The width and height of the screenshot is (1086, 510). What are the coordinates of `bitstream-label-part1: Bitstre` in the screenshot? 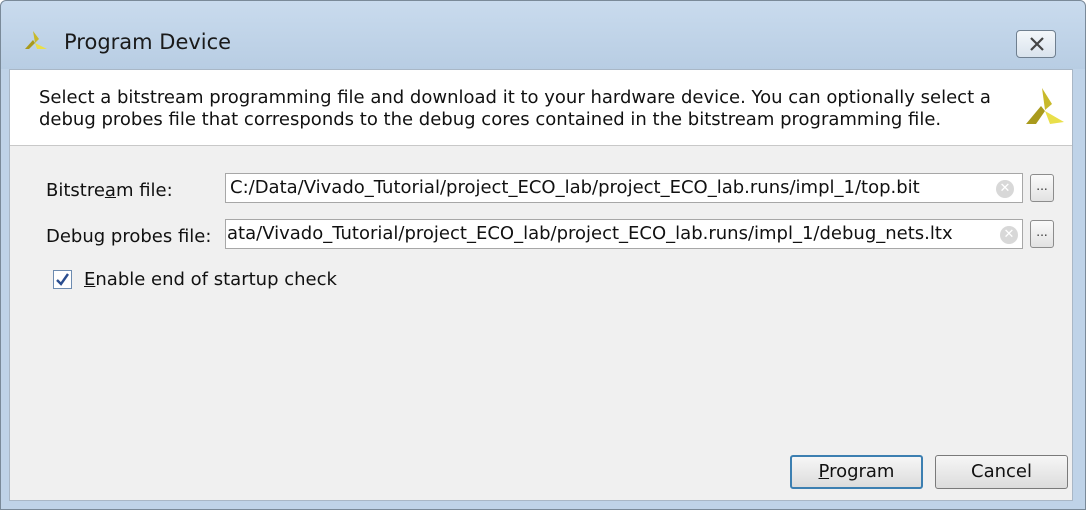 It's located at (75, 190).